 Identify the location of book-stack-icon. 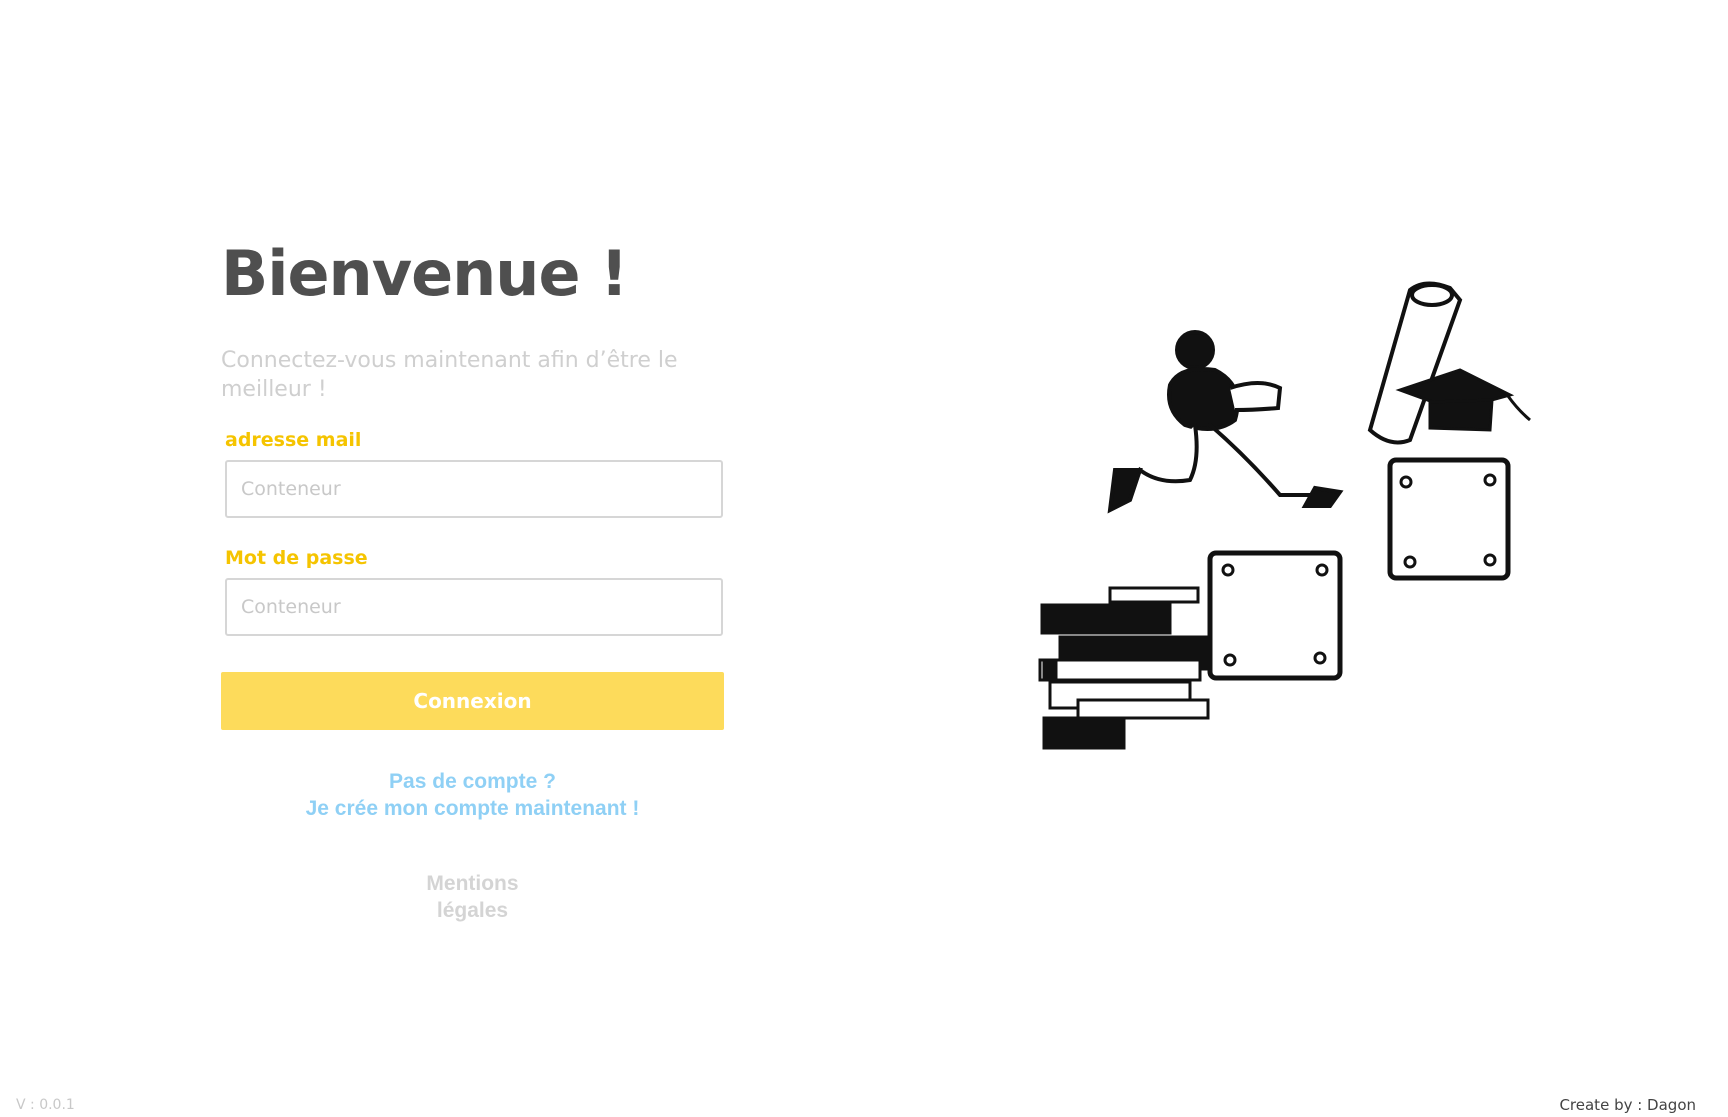
(1125, 668).